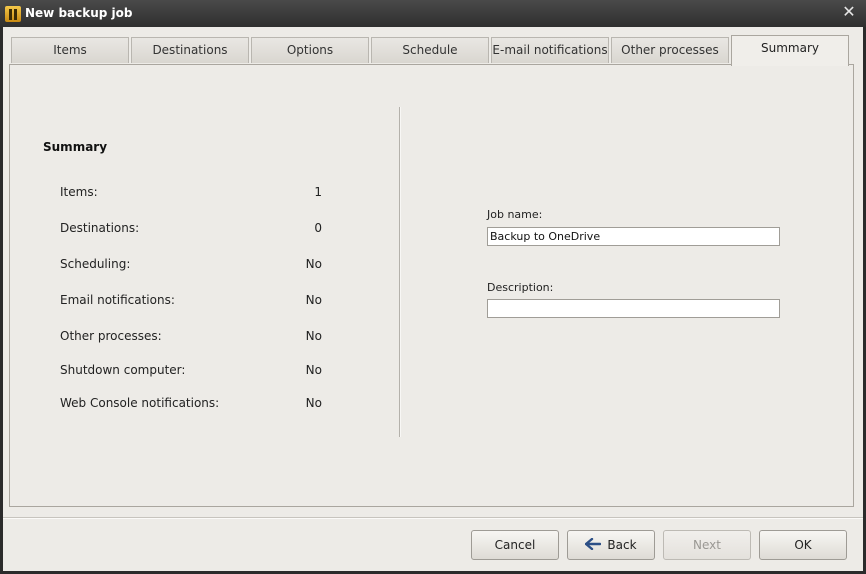 The image size is (866, 574). Describe the element at coordinates (515, 545) in the screenshot. I see `cancel-button: Cancel` at that location.